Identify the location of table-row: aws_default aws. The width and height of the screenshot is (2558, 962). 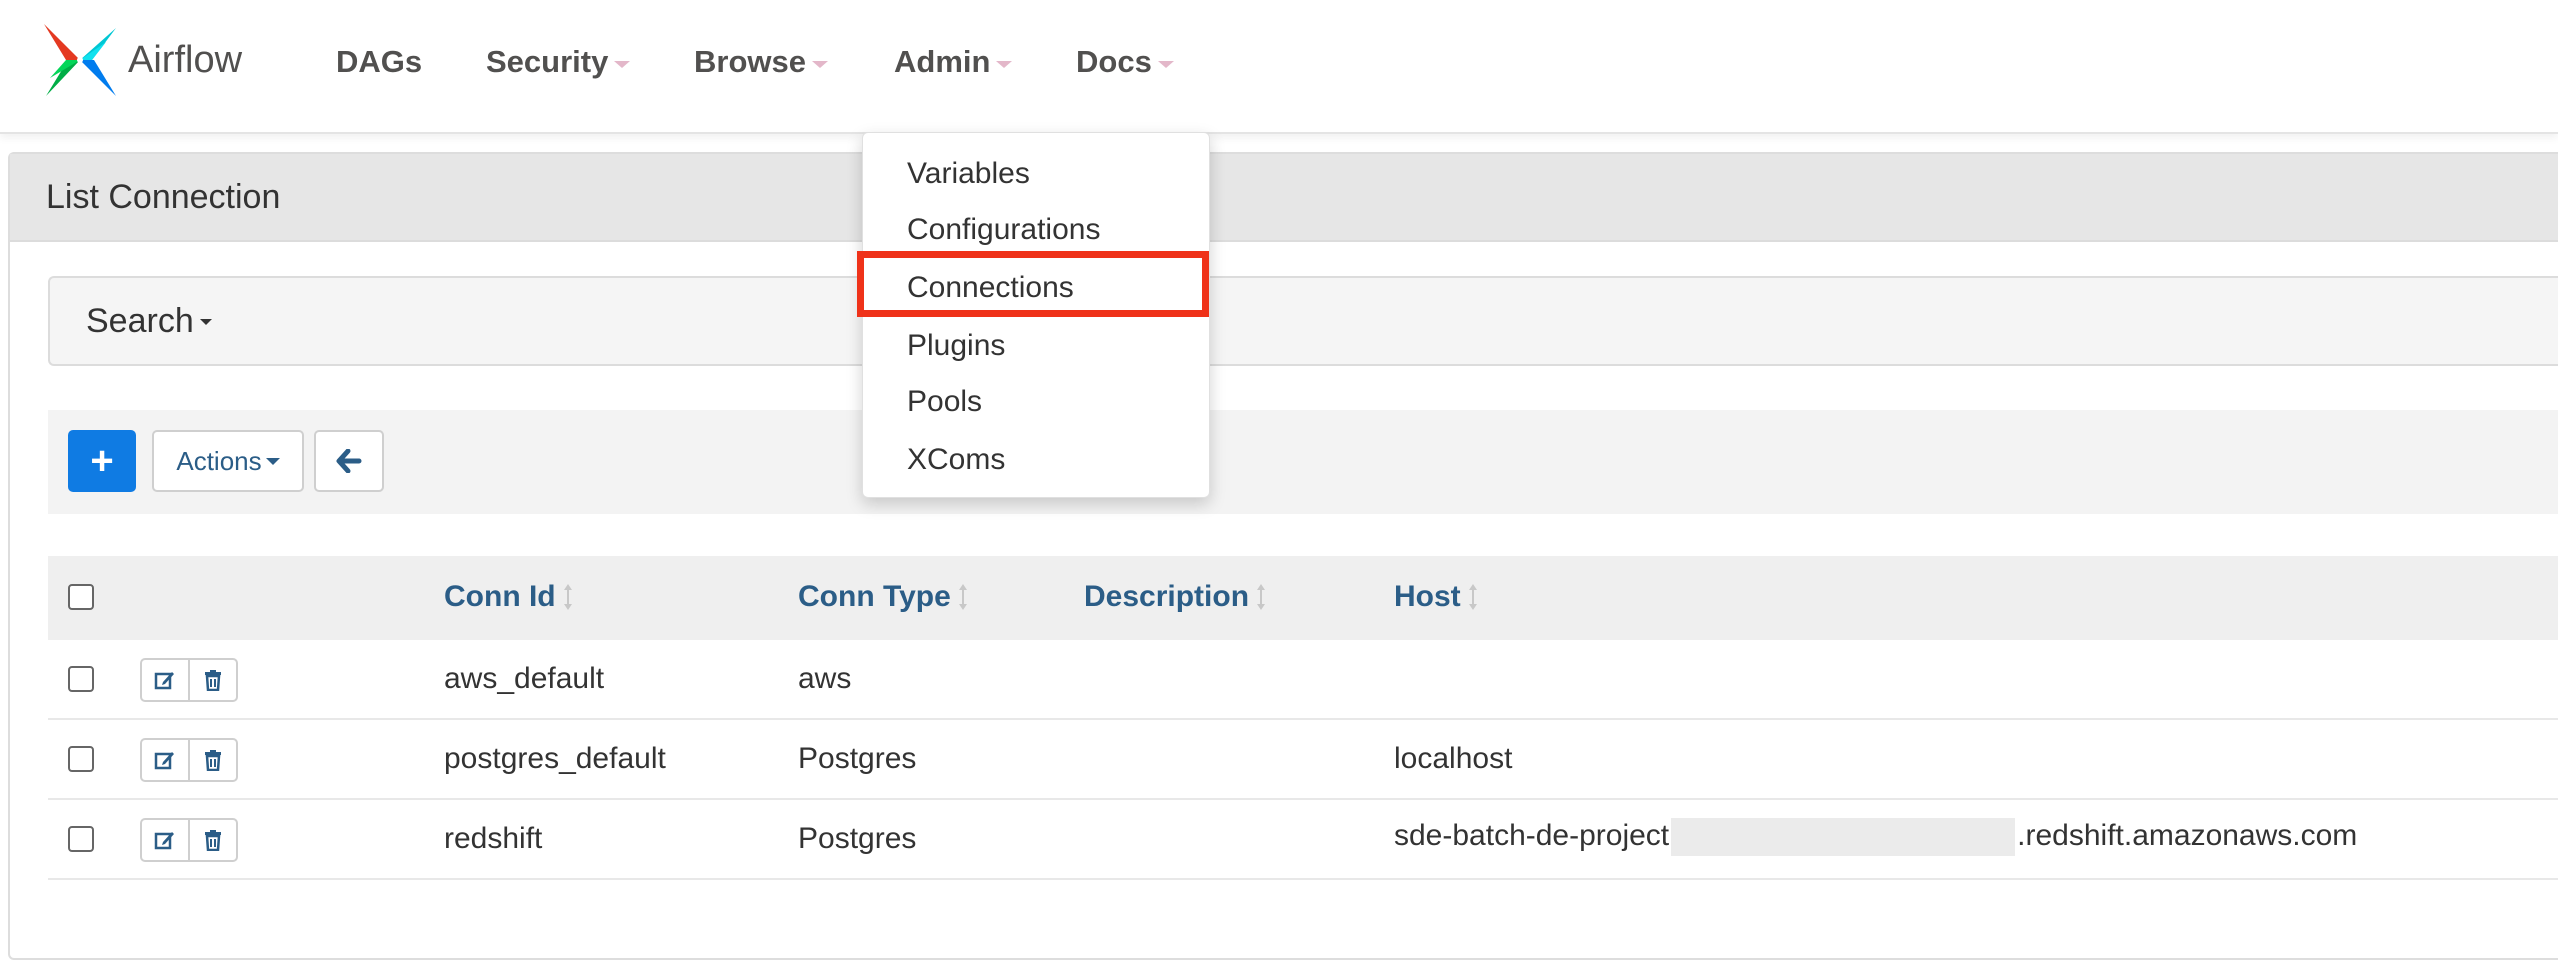
(1303, 680).